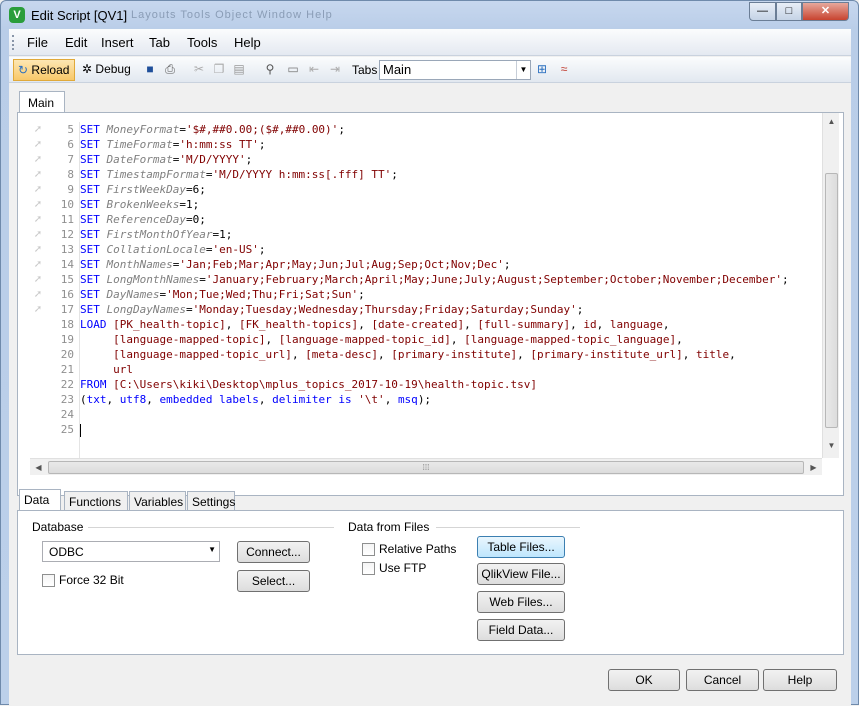  Describe the element at coordinates (368, 549) in the screenshot. I see `relative-paths-checkbox` at that location.